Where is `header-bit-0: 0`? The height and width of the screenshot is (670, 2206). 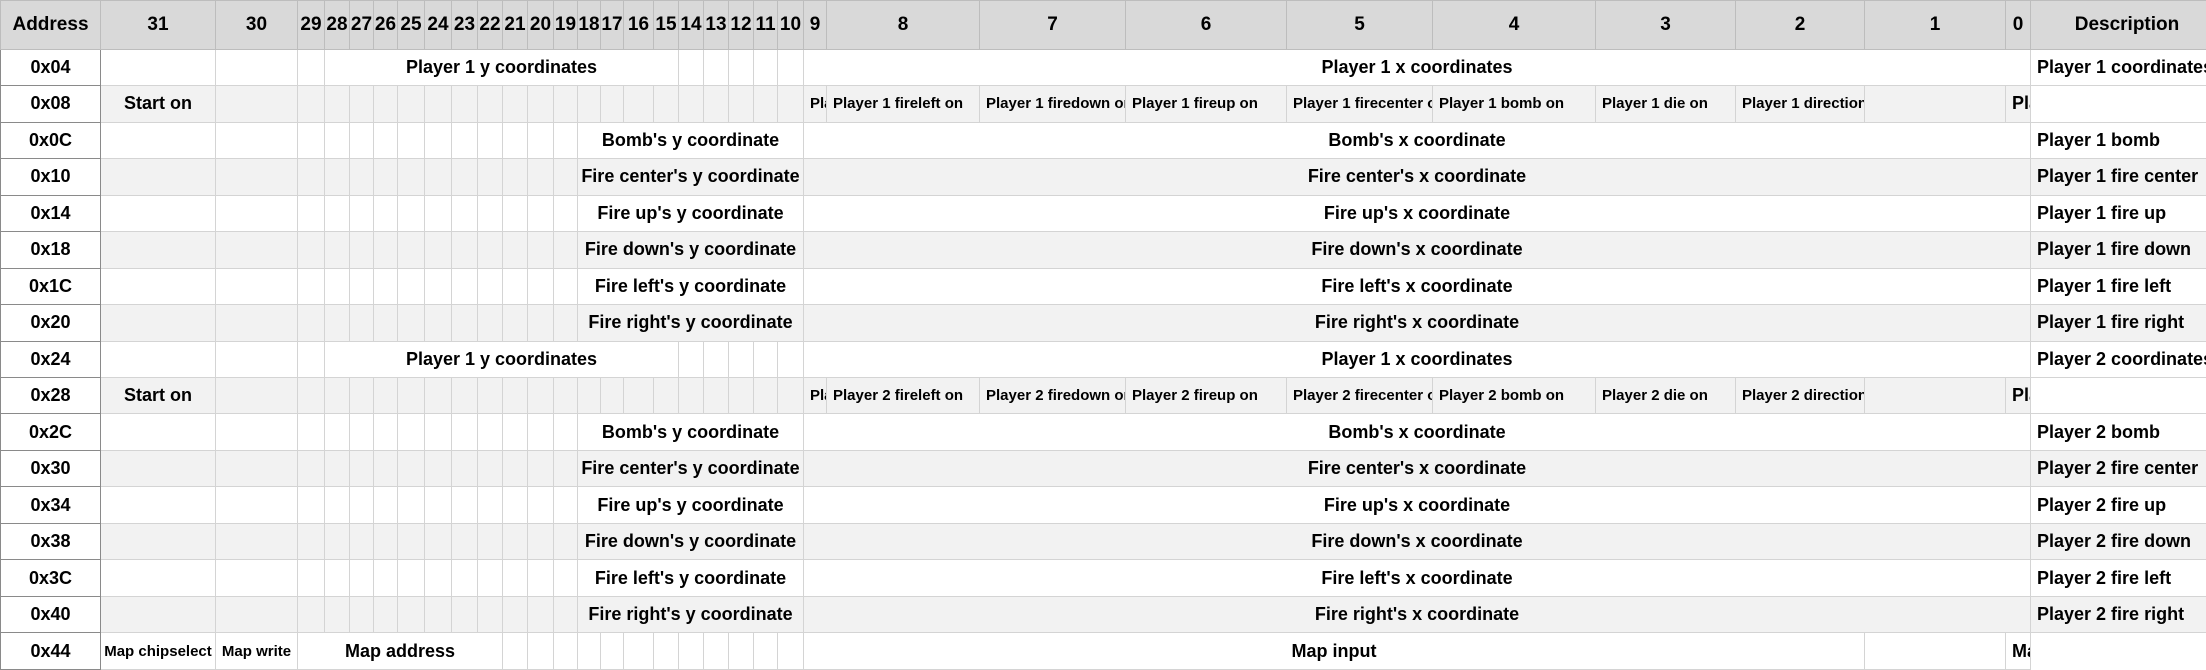 header-bit-0: 0 is located at coordinates (2018, 25).